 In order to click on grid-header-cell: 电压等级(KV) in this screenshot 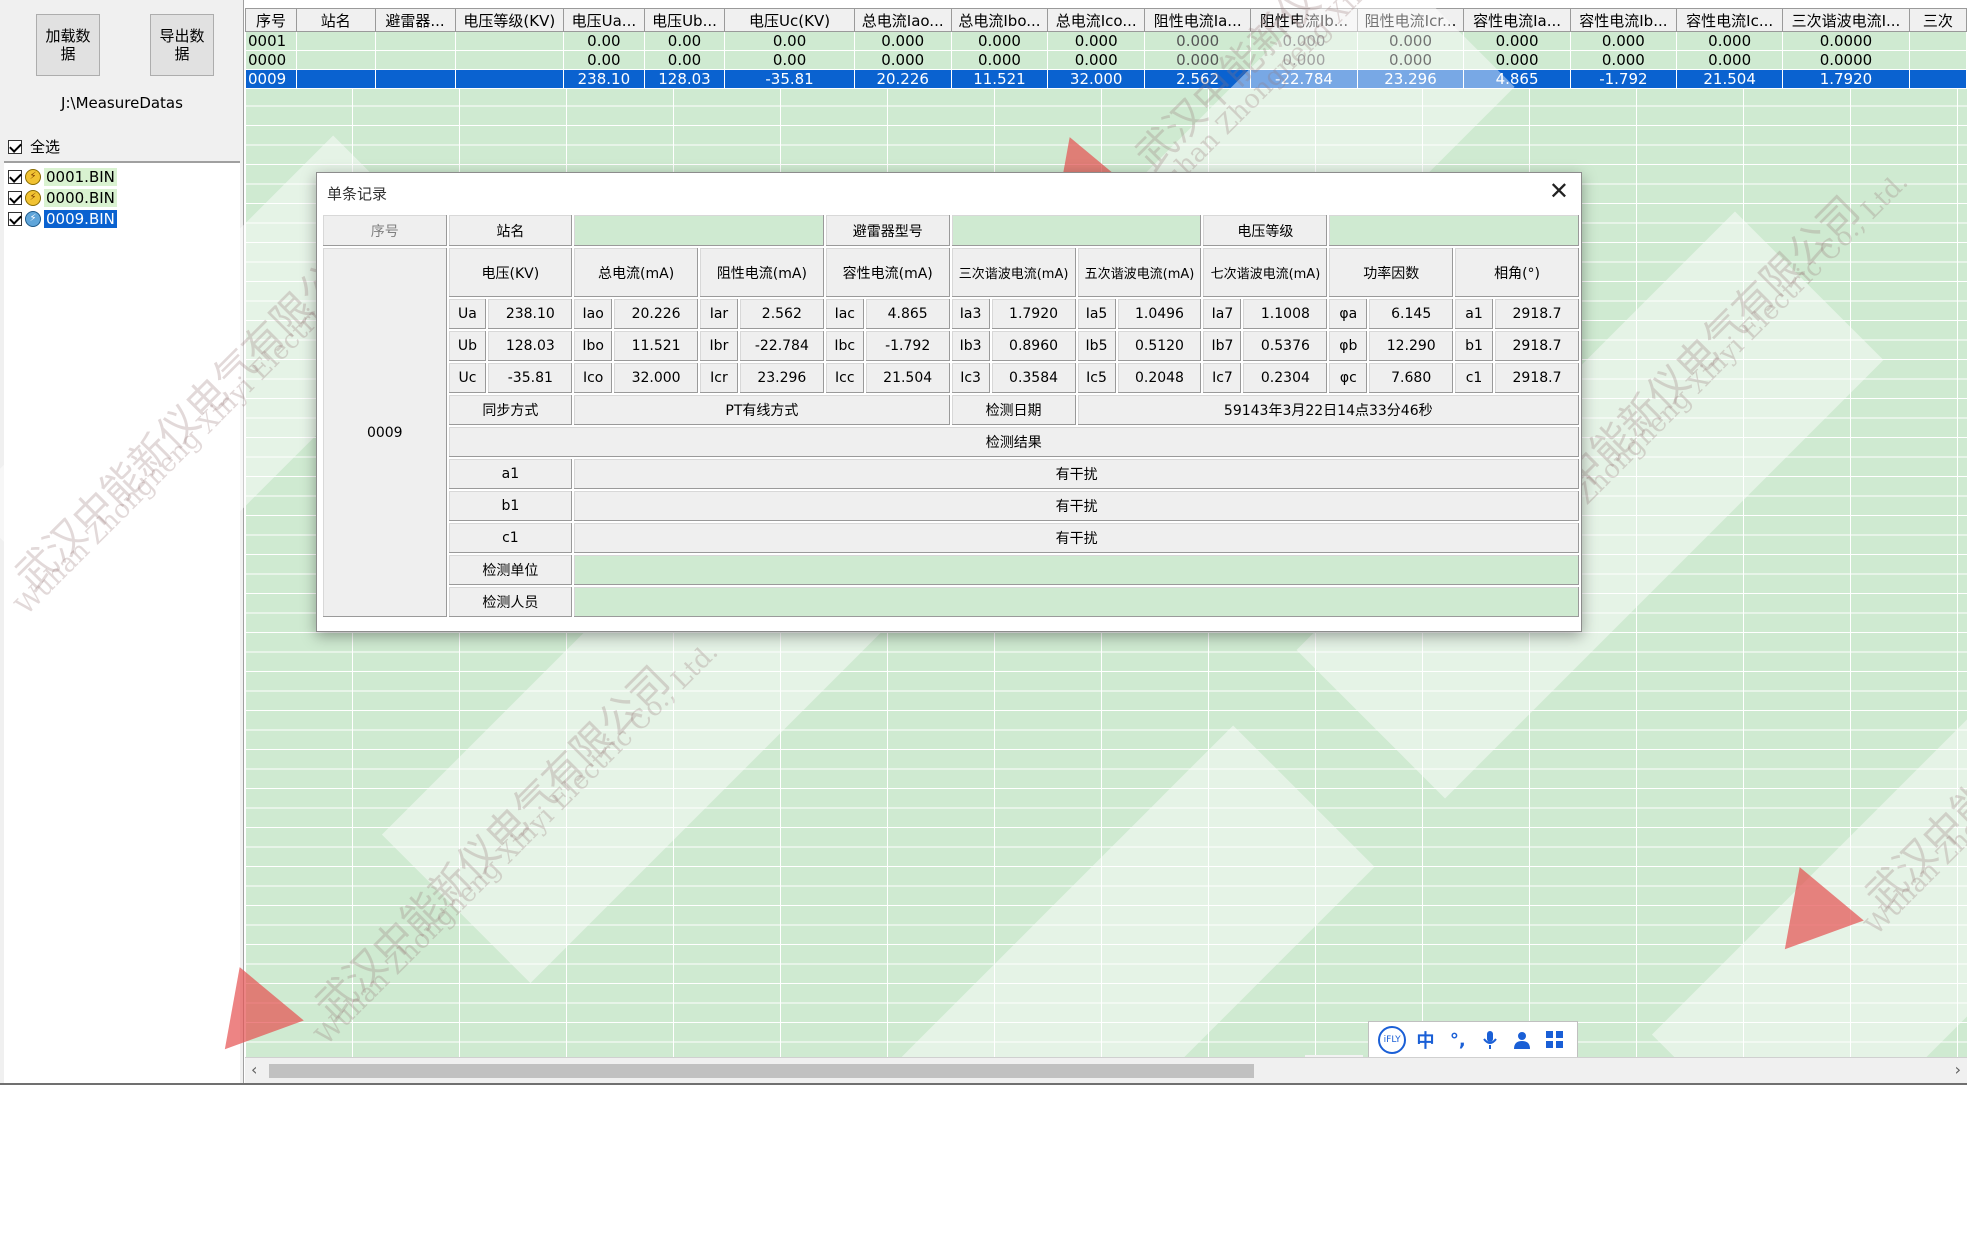, I will do `click(509, 20)`.